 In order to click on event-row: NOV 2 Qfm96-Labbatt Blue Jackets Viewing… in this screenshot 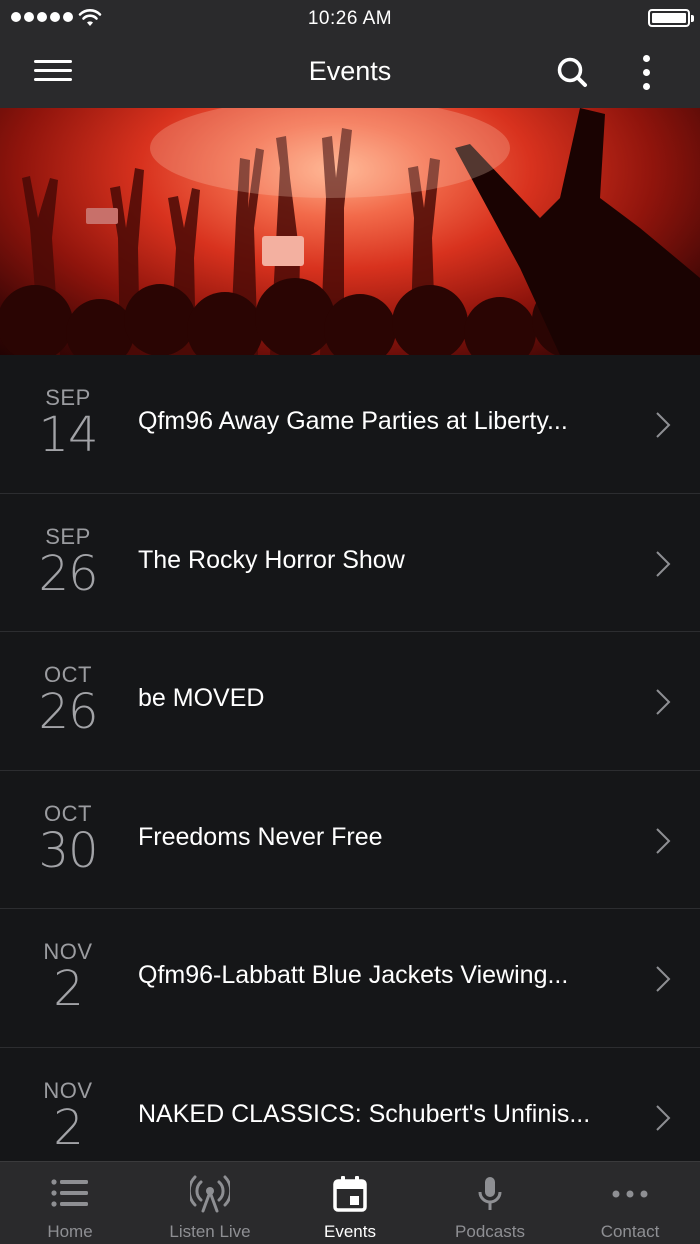, I will do `click(350, 978)`.